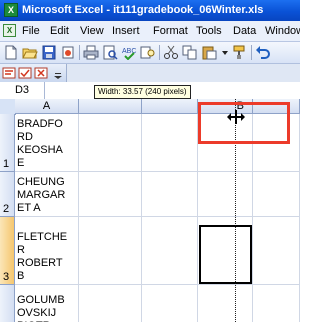 This screenshot has width=320, height=322. Describe the element at coordinates (244, 123) in the screenshot. I see `callout-highlight-box` at that location.